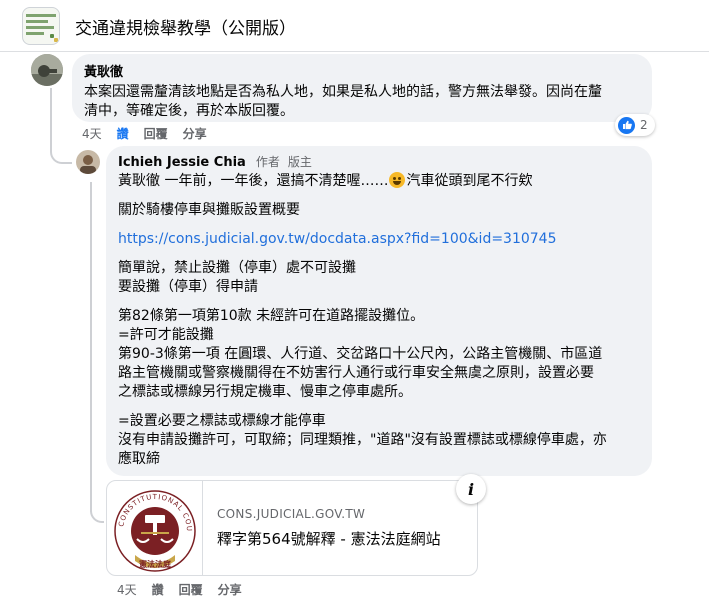 This screenshot has height=596, width=709. What do you see at coordinates (356, 373) in the screenshot?
I see `reply-line: 路主管機關或警察機關得在不妨害行人通行或行車安全無虞之原則，設置必要` at bounding box center [356, 373].